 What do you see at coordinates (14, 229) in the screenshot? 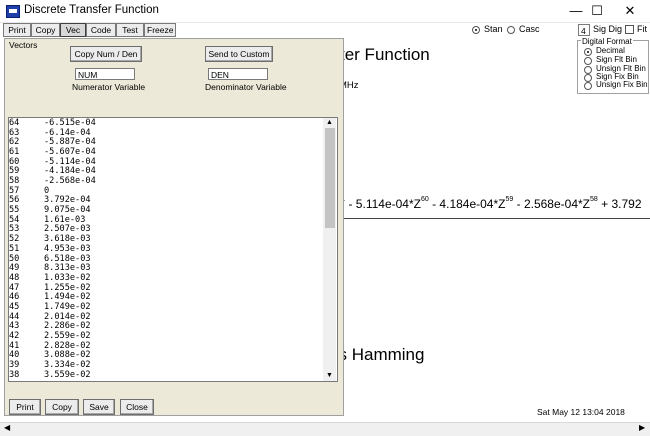
I see `coefficient-index: 53` at bounding box center [14, 229].